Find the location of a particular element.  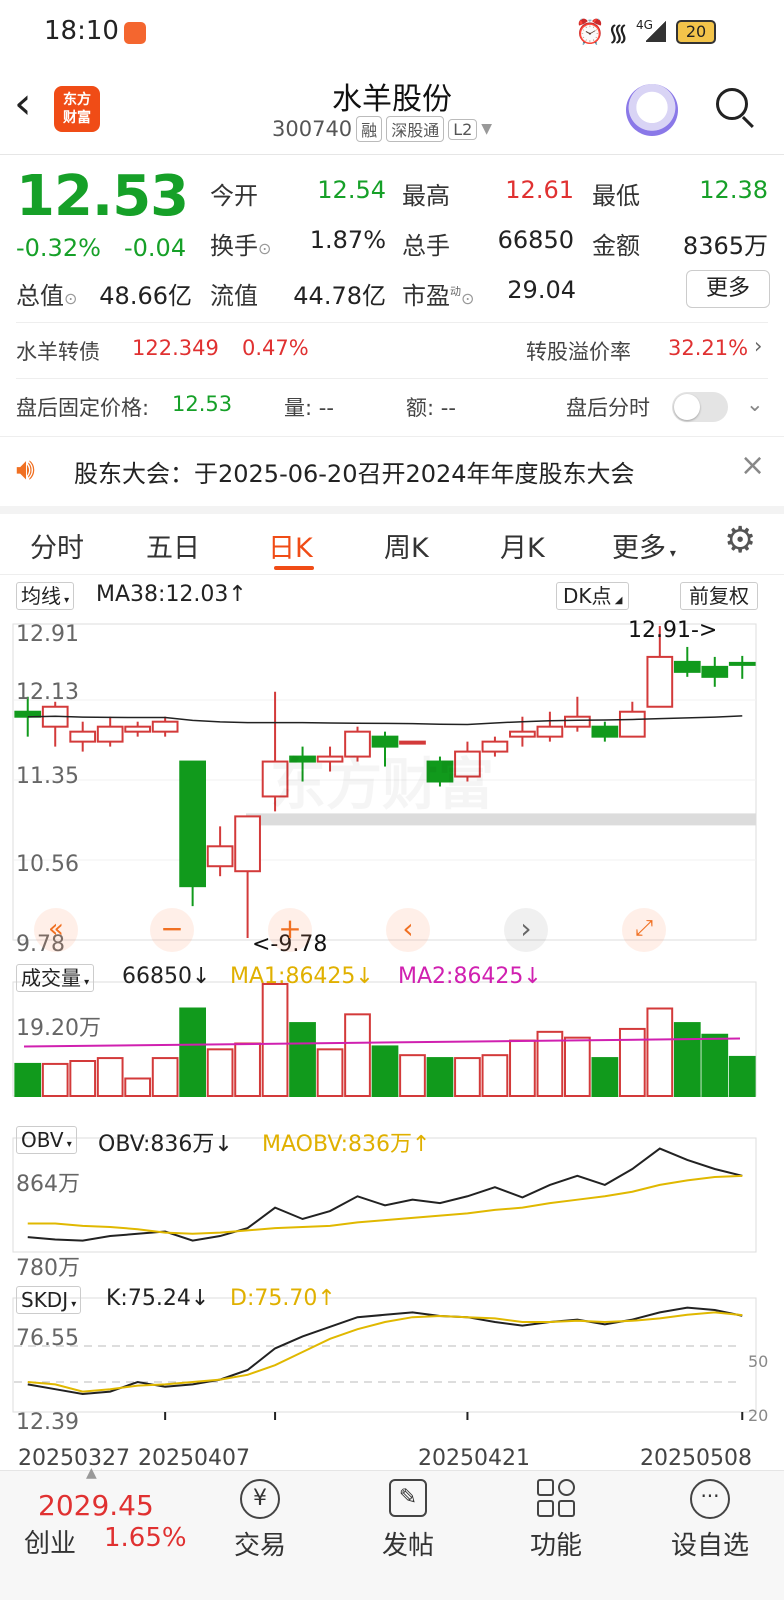

collapse-caret-icon: ▲ is located at coordinates (91, 1473).